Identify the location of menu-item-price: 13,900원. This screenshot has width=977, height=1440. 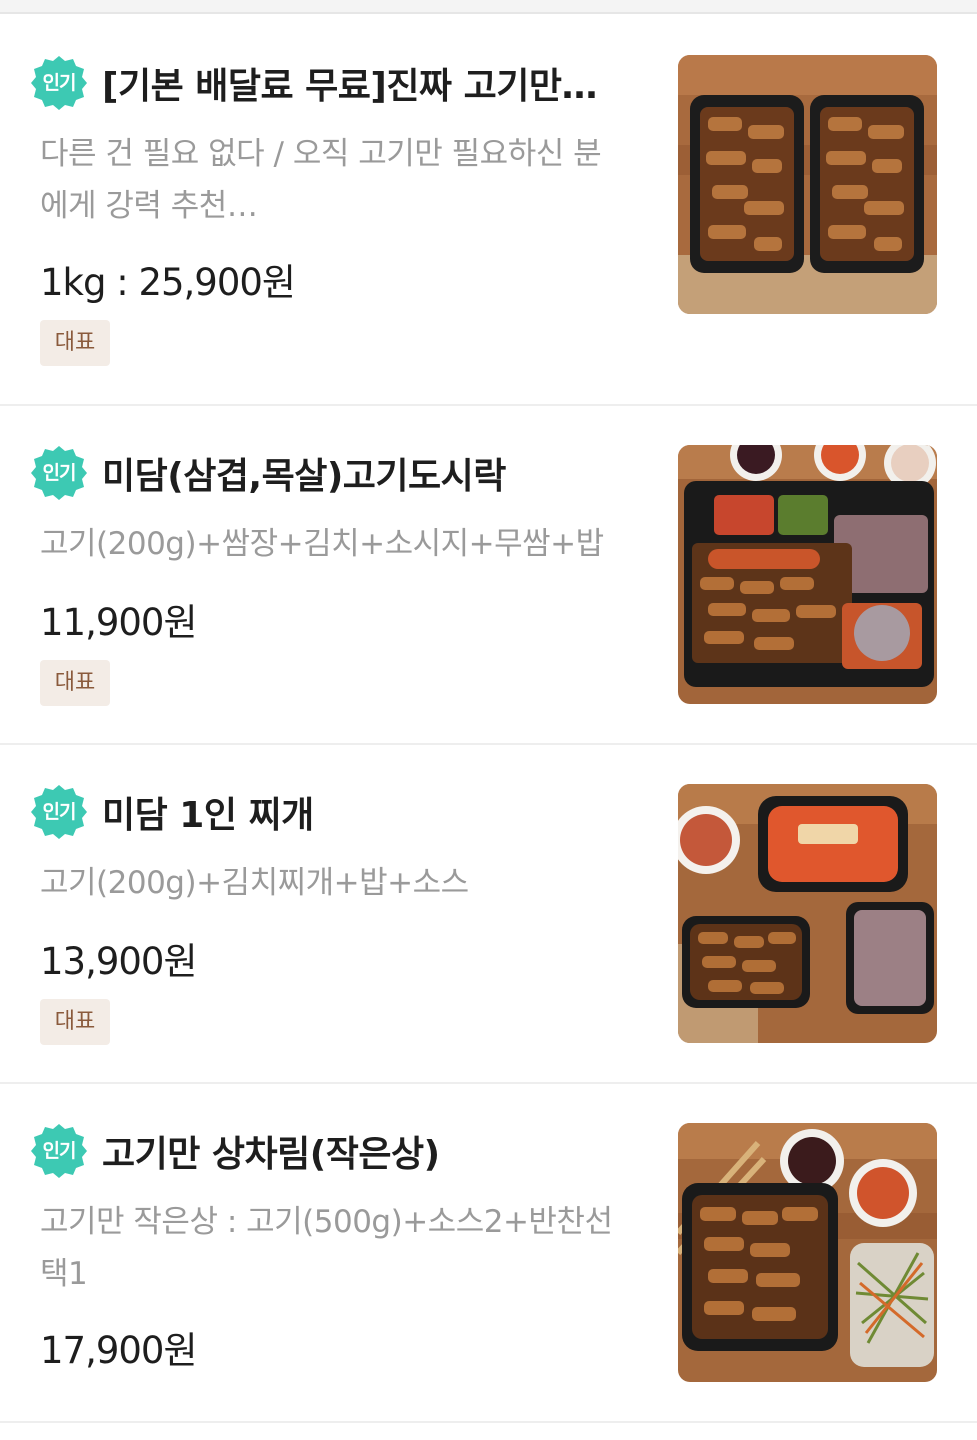
(119, 961).